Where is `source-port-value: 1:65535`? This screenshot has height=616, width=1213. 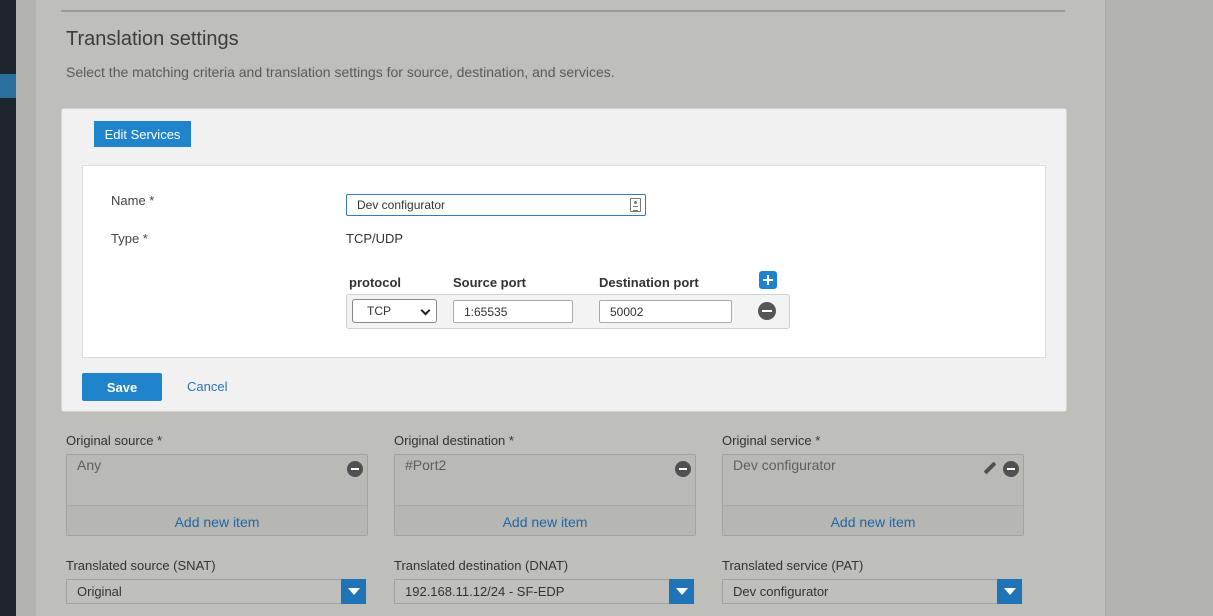
source-port-value: 1:65535 is located at coordinates (486, 311).